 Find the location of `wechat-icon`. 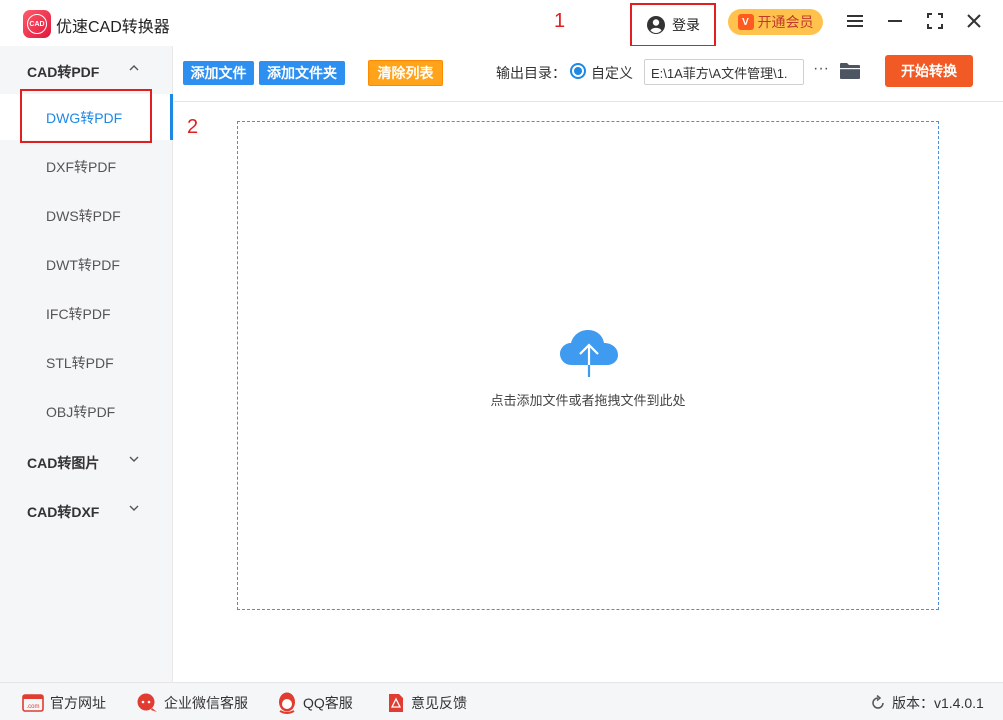

wechat-icon is located at coordinates (147, 702).